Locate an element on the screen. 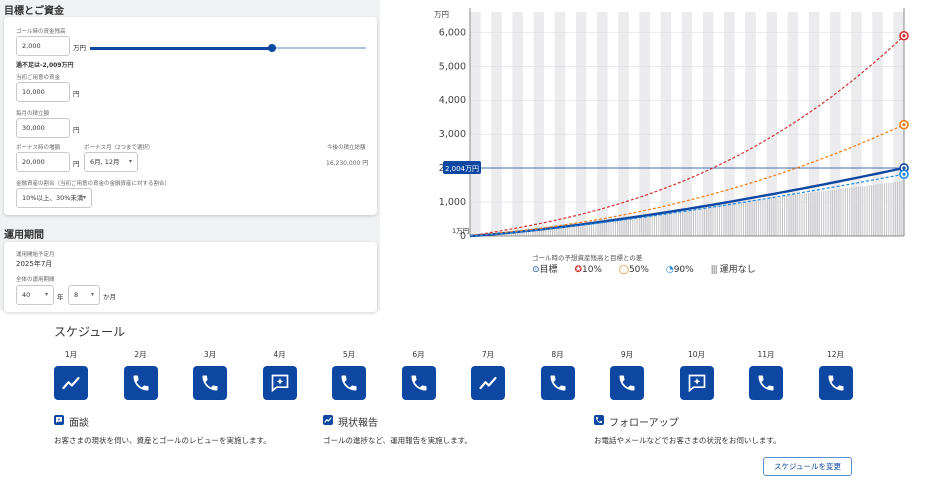  category-meeting-name: 面談 is located at coordinates (79, 423).